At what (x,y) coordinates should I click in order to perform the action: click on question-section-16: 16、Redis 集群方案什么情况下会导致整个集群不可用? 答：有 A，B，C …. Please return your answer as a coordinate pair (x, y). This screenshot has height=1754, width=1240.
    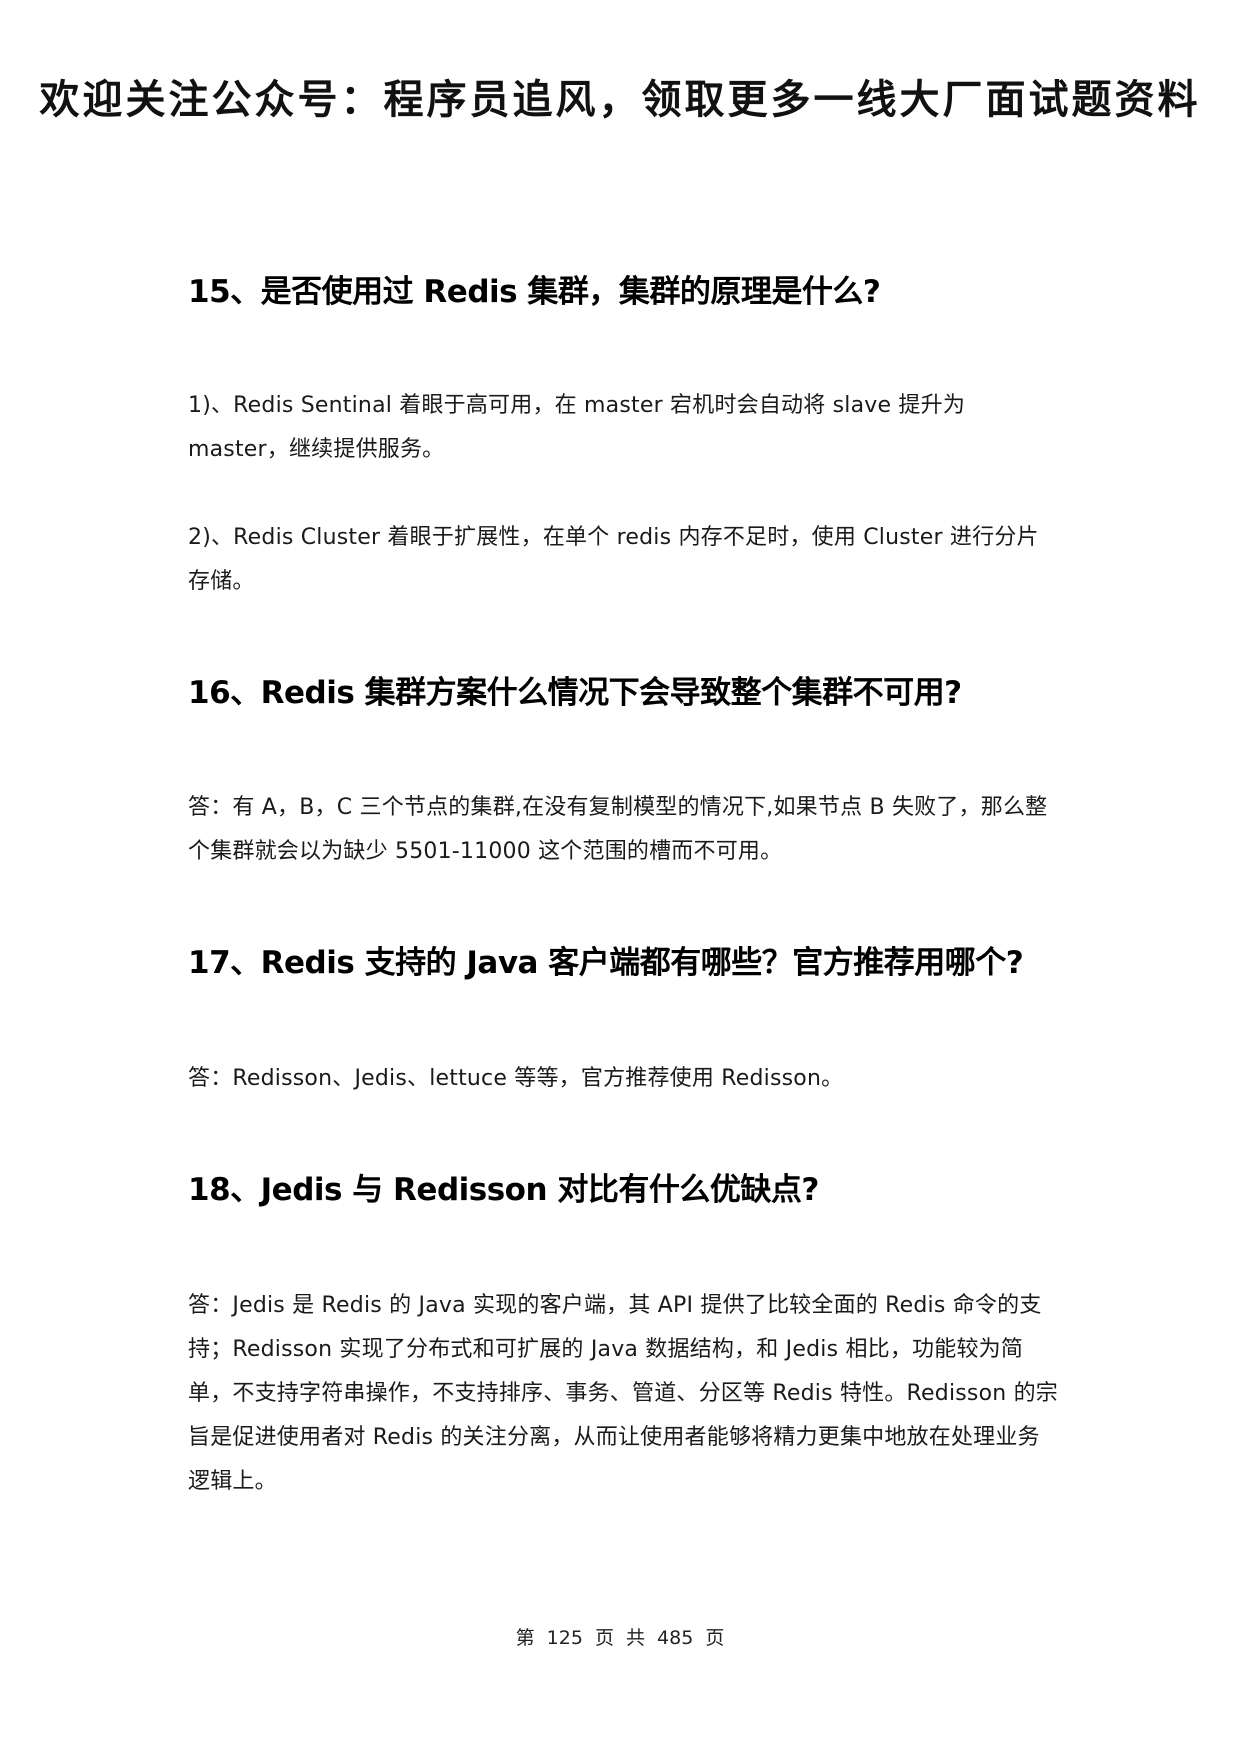
    Looking at the image, I should click on (624, 772).